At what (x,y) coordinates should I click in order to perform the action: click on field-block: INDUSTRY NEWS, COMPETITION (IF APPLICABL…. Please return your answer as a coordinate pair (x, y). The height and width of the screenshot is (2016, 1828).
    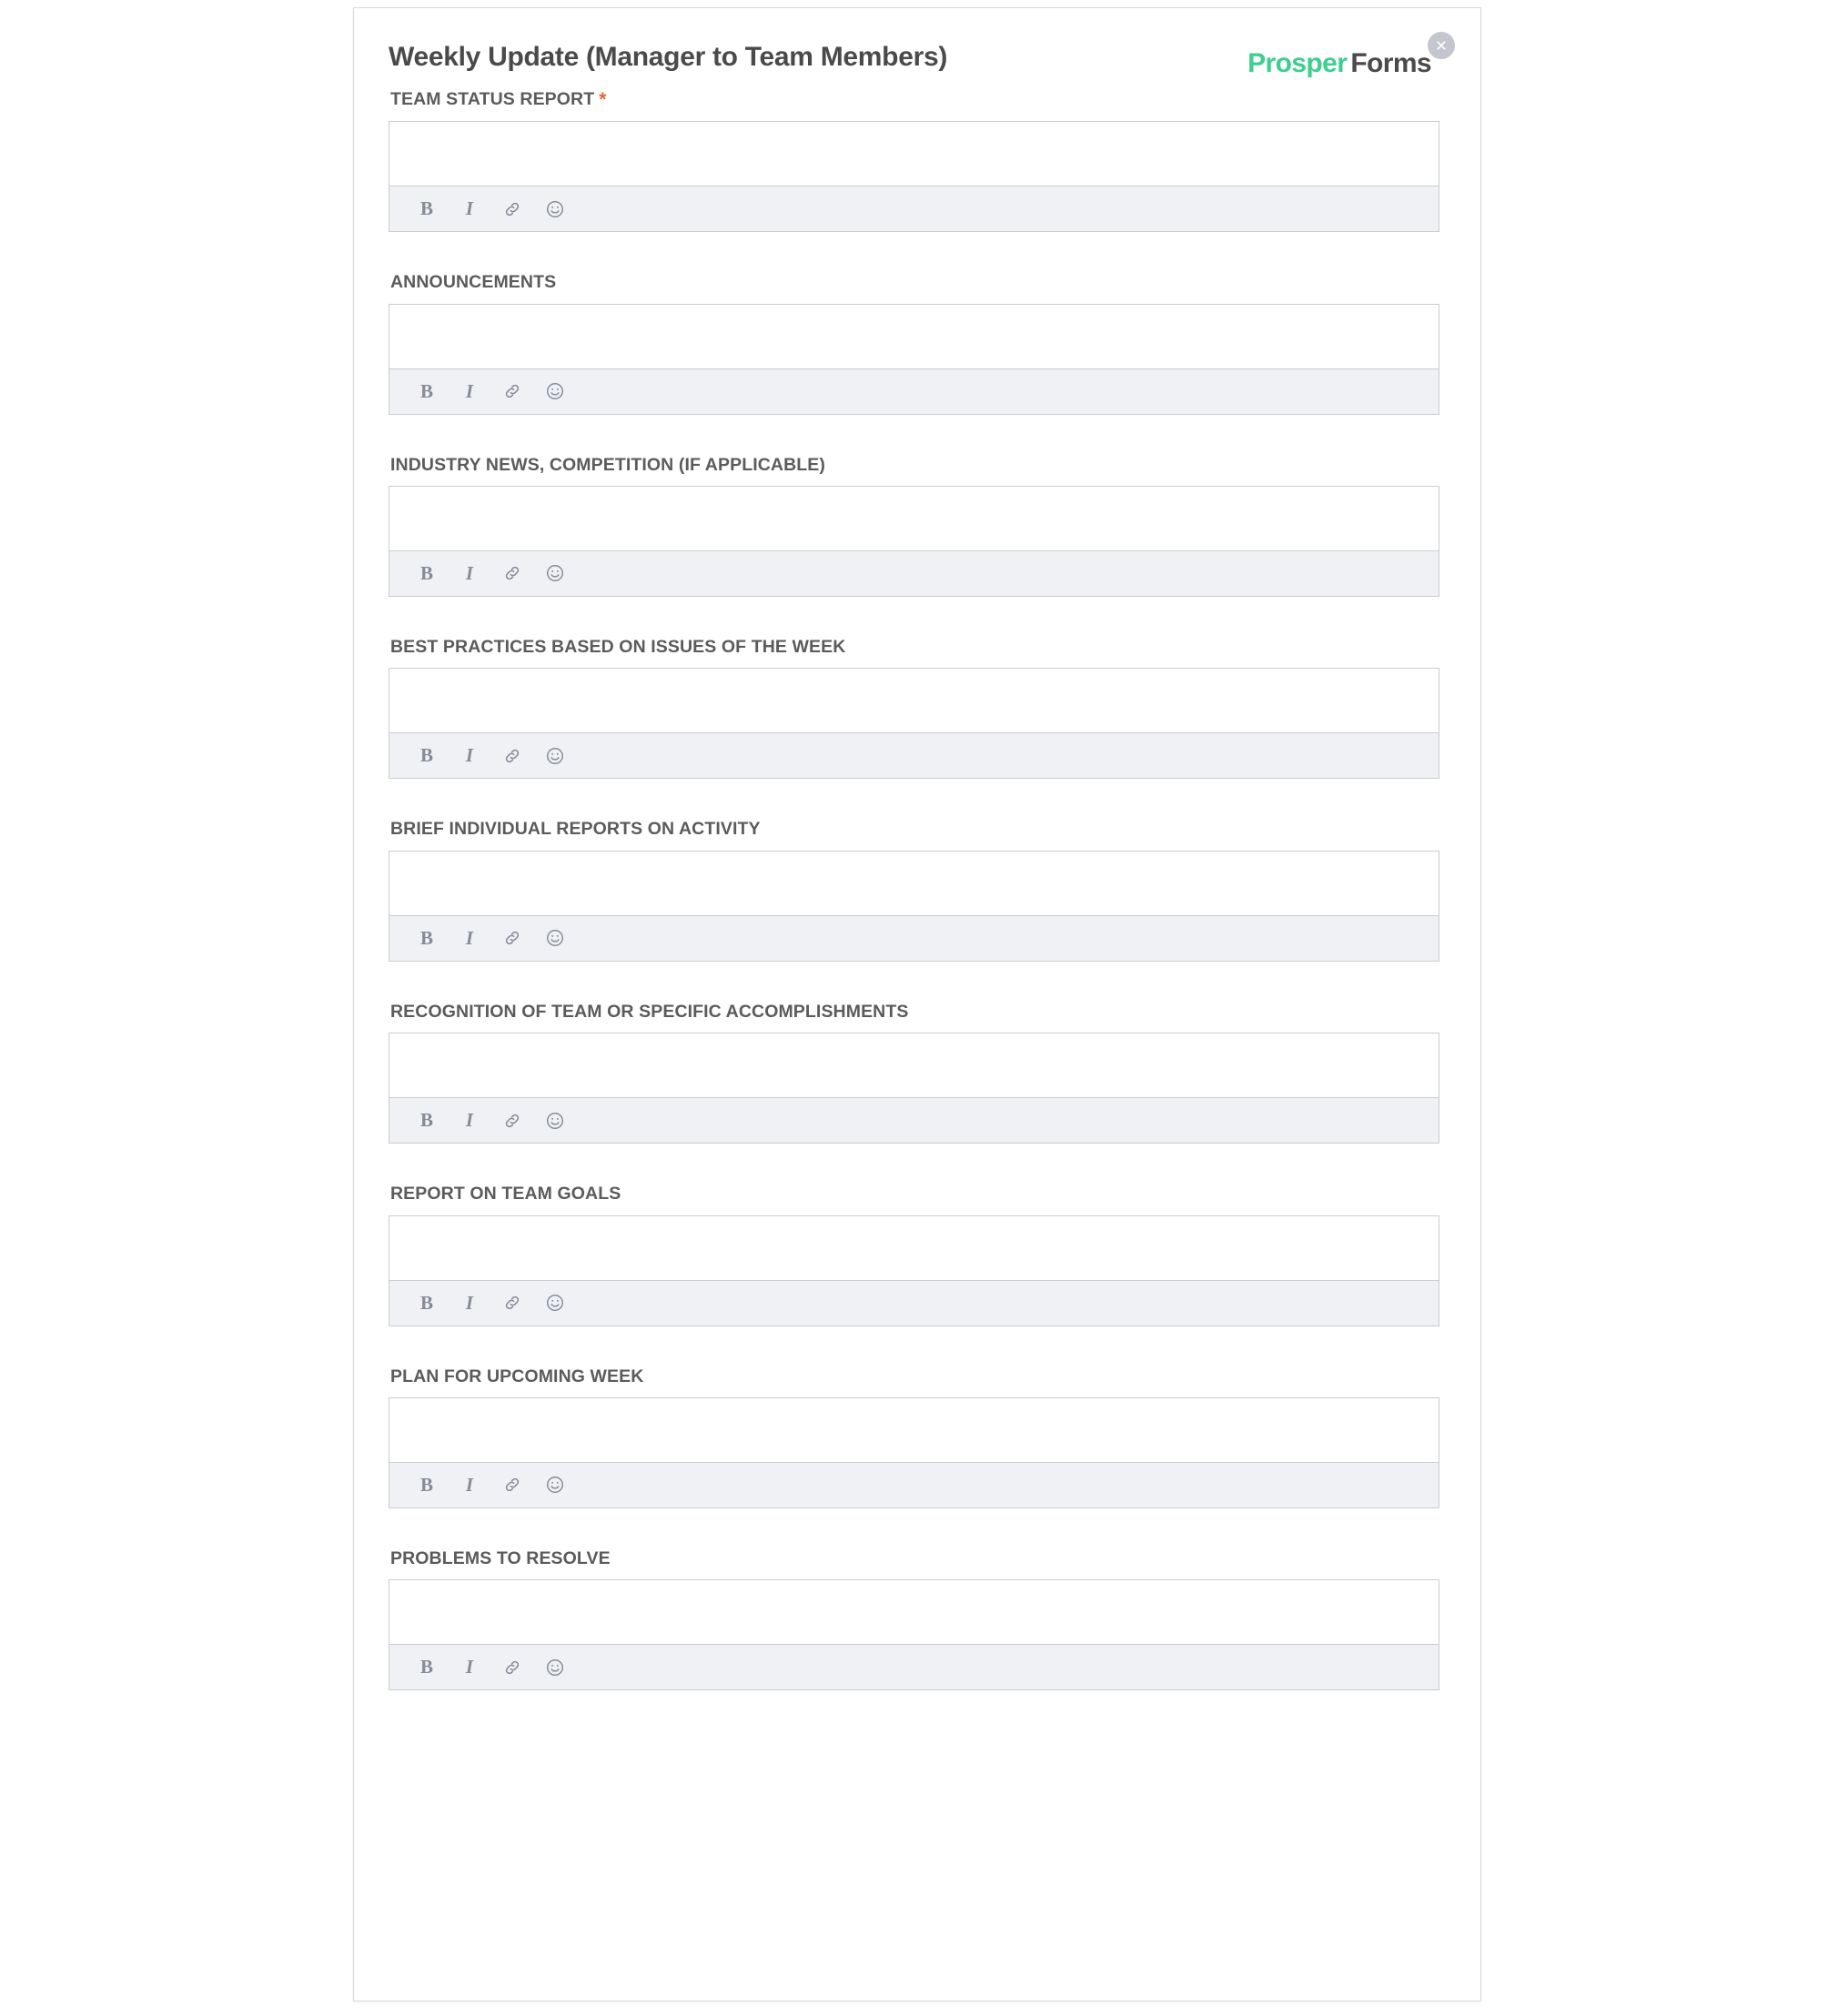
    Looking at the image, I should click on (920, 526).